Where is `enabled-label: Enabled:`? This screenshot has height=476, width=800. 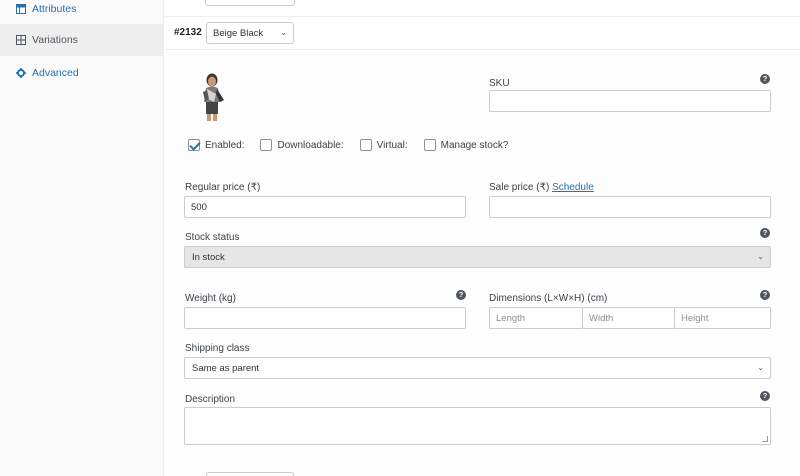
enabled-label: Enabled: is located at coordinates (225, 145).